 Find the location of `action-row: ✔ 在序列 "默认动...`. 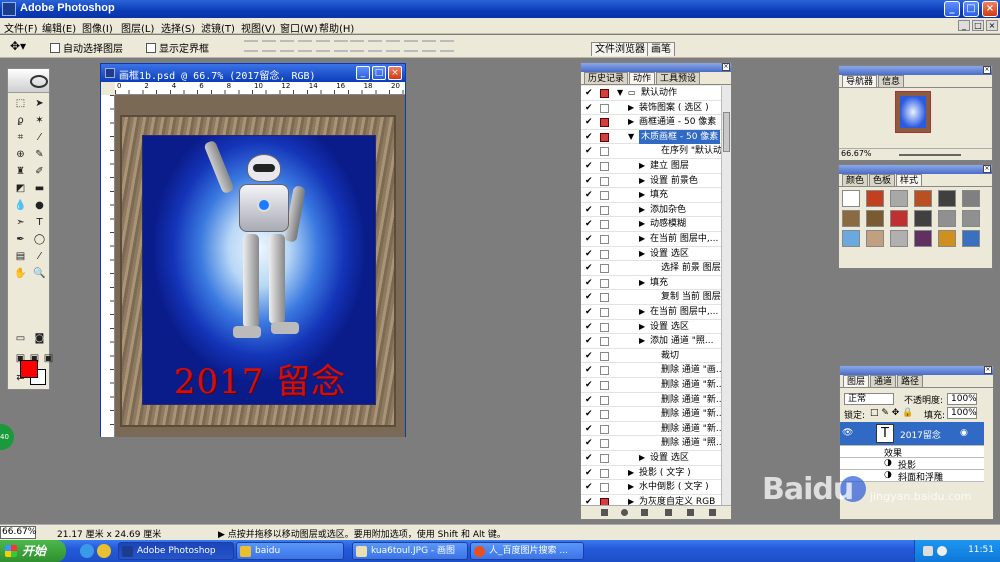

action-row: ✔ 在序列 "默认动... is located at coordinates (656, 151).